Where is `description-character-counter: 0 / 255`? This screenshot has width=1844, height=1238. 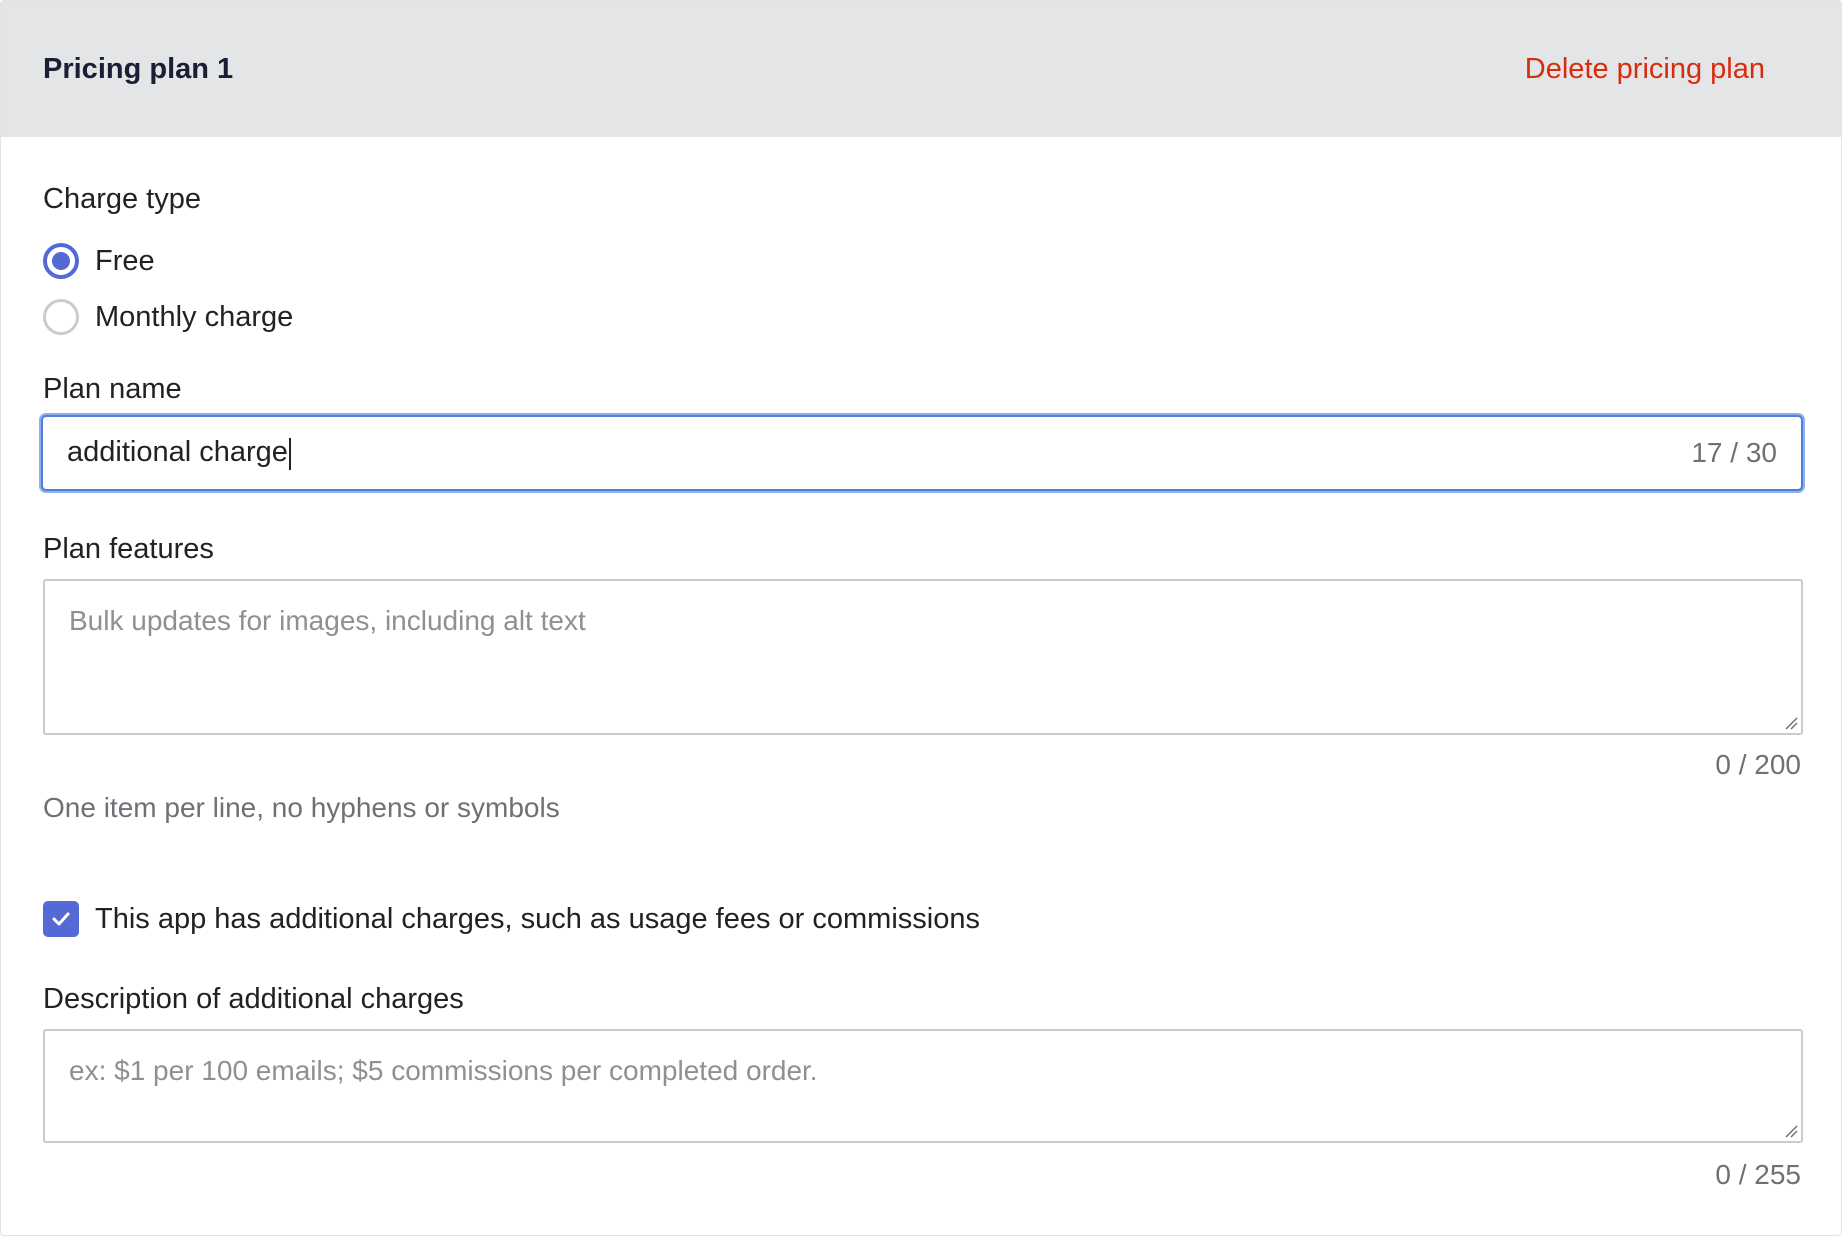 description-character-counter: 0 / 255 is located at coordinates (1758, 1174).